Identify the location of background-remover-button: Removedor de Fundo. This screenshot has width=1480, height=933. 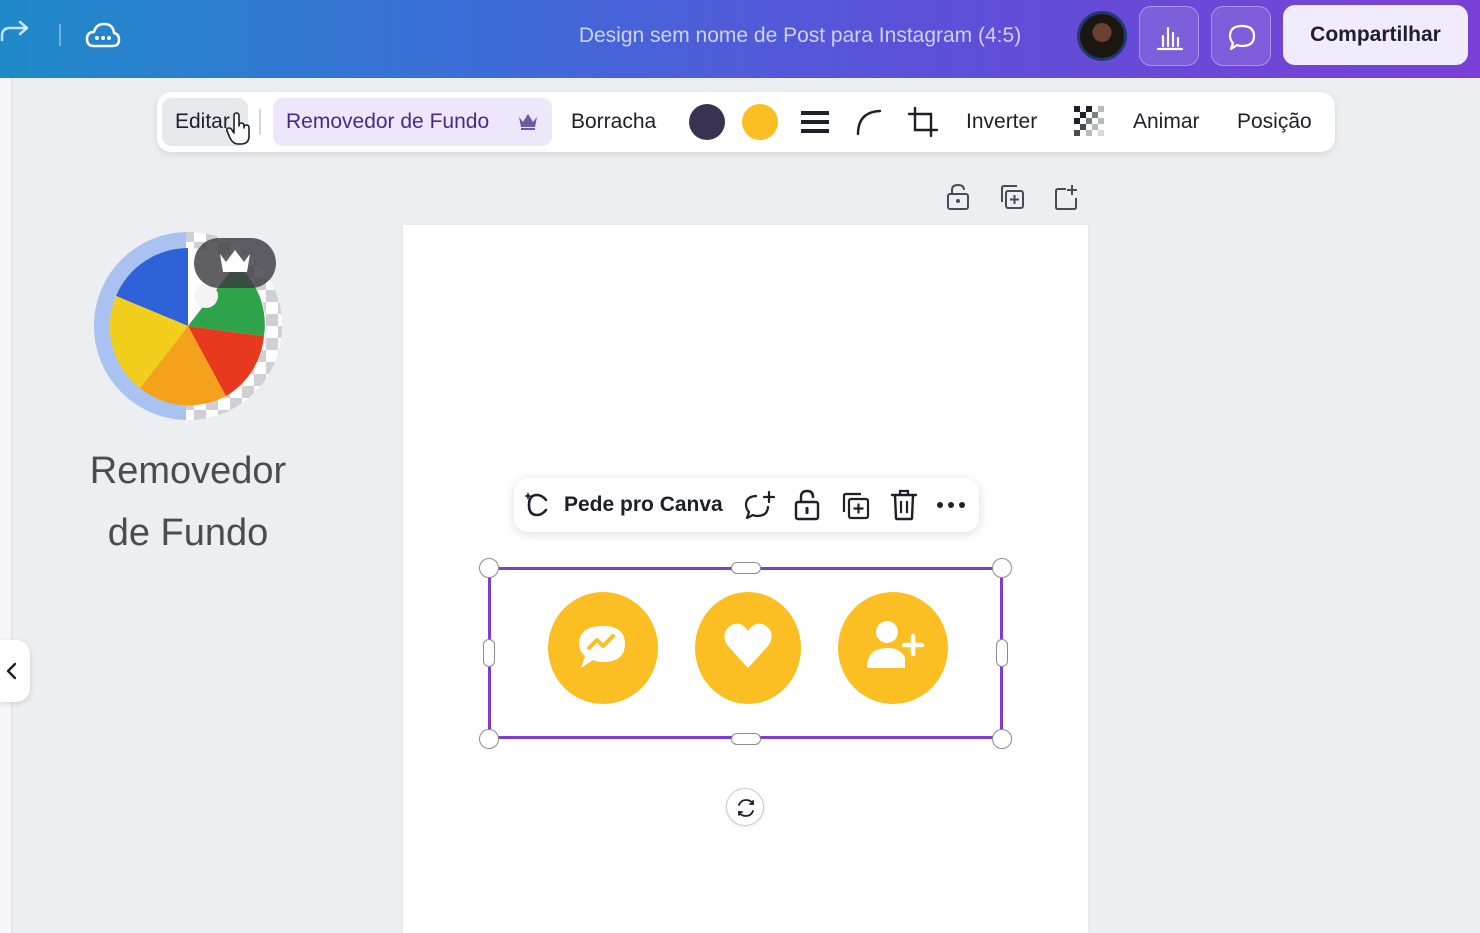
(412, 122).